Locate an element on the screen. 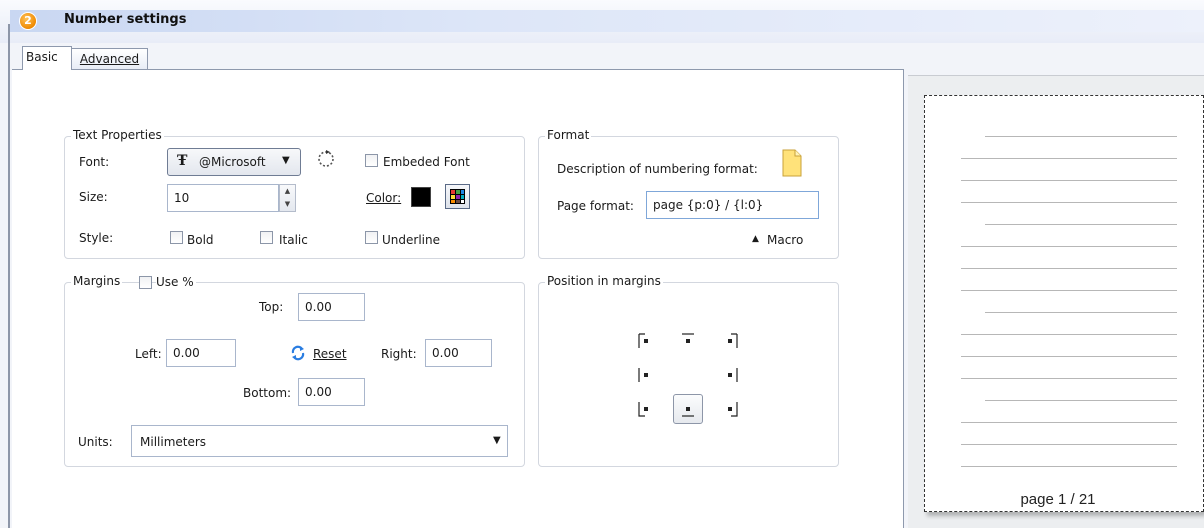 This screenshot has width=1204, height=528. position-middle-left is located at coordinates (646, 375).